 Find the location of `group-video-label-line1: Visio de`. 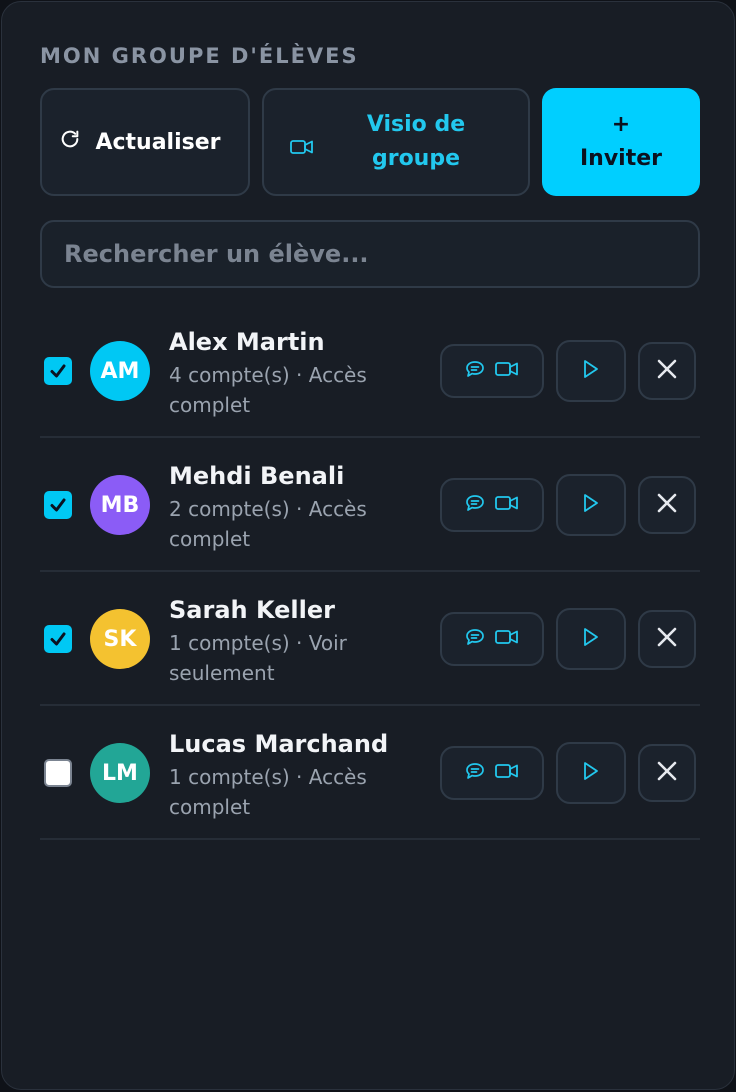

group-video-label-line1: Visio de is located at coordinates (416, 124).